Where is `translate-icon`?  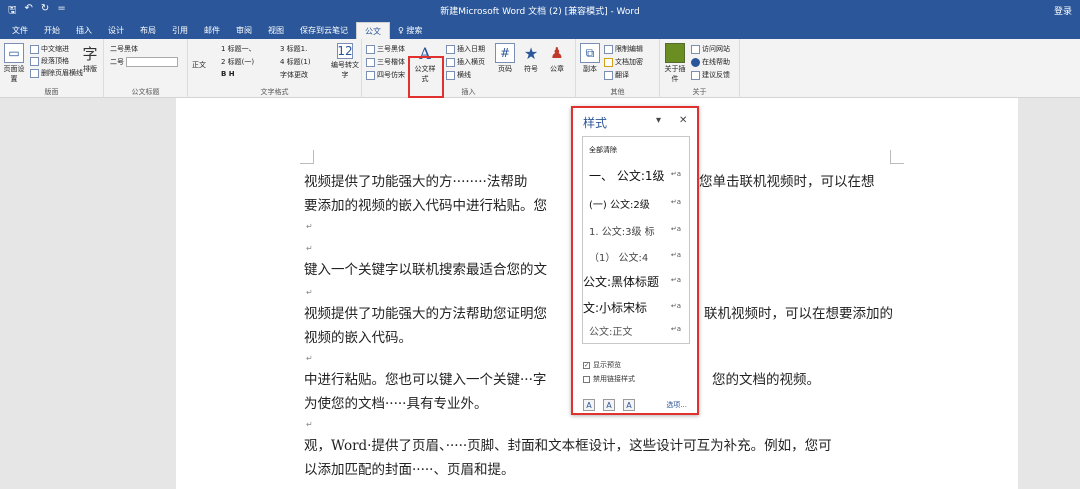 translate-icon is located at coordinates (608, 75).